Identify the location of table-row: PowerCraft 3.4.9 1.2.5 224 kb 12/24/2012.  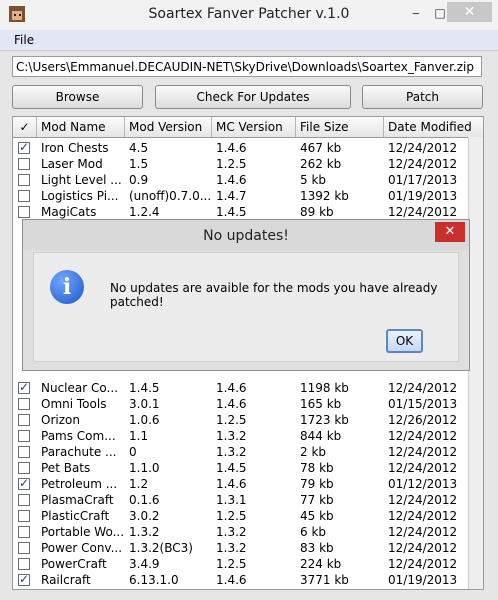
(248, 564).